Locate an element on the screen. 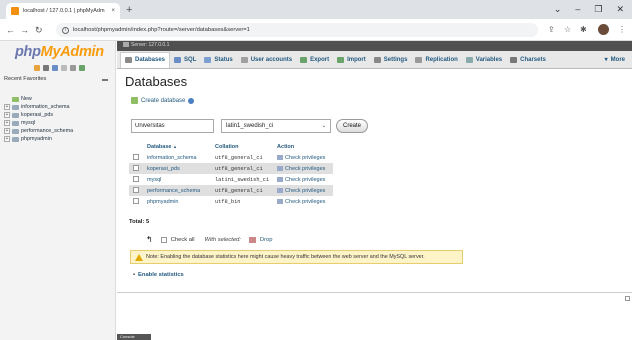 This screenshot has height=340, width=632. tree-item-information-schema: + information_schema is located at coordinates (38, 107).